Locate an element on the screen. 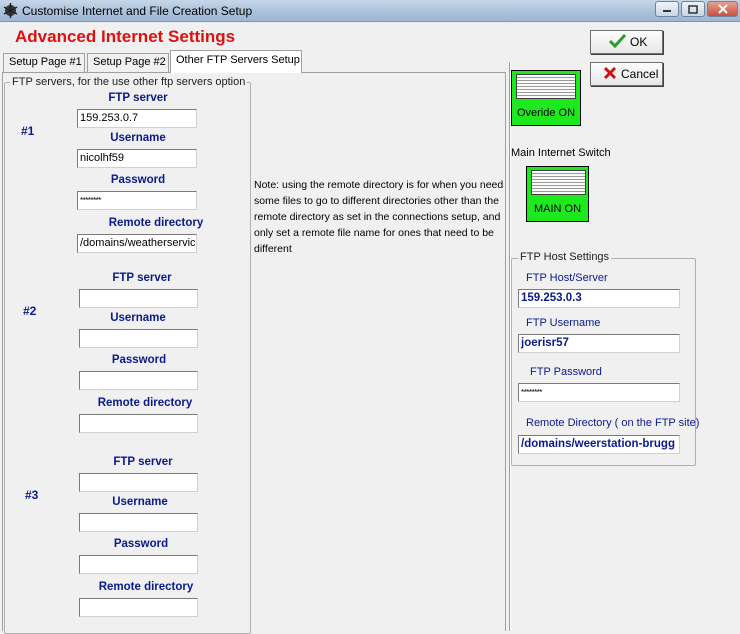  server-2-username-label: Username is located at coordinates (138, 318).